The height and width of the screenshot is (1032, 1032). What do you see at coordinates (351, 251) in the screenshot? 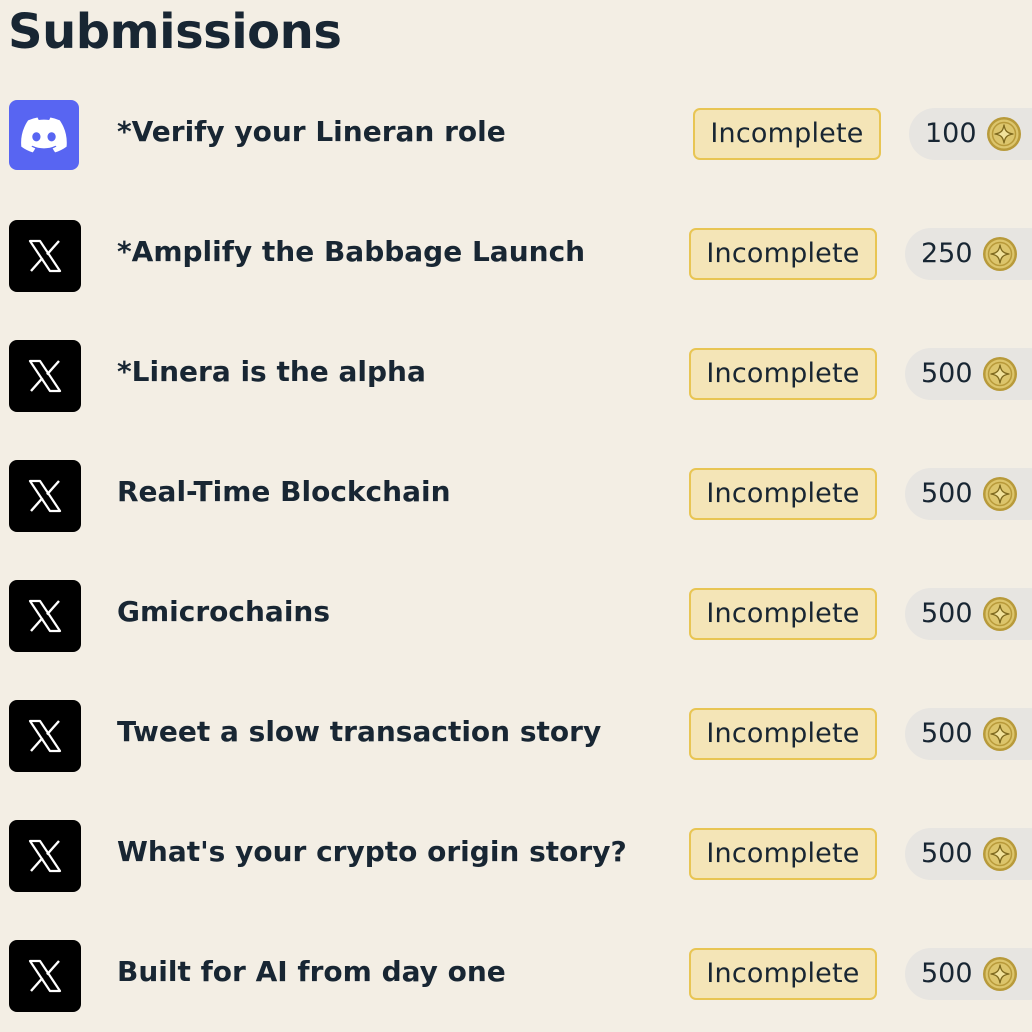
I see `task-title: *Amplify the Babbage Launch` at bounding box center [351, 251].